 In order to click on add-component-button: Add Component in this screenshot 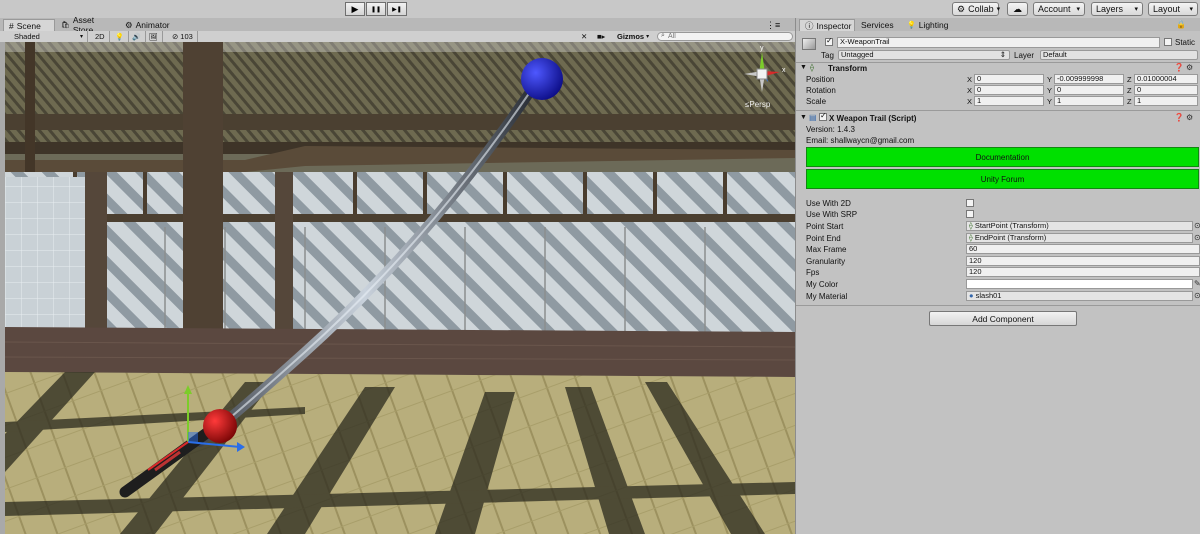, I will do `click(1003, 318)`.